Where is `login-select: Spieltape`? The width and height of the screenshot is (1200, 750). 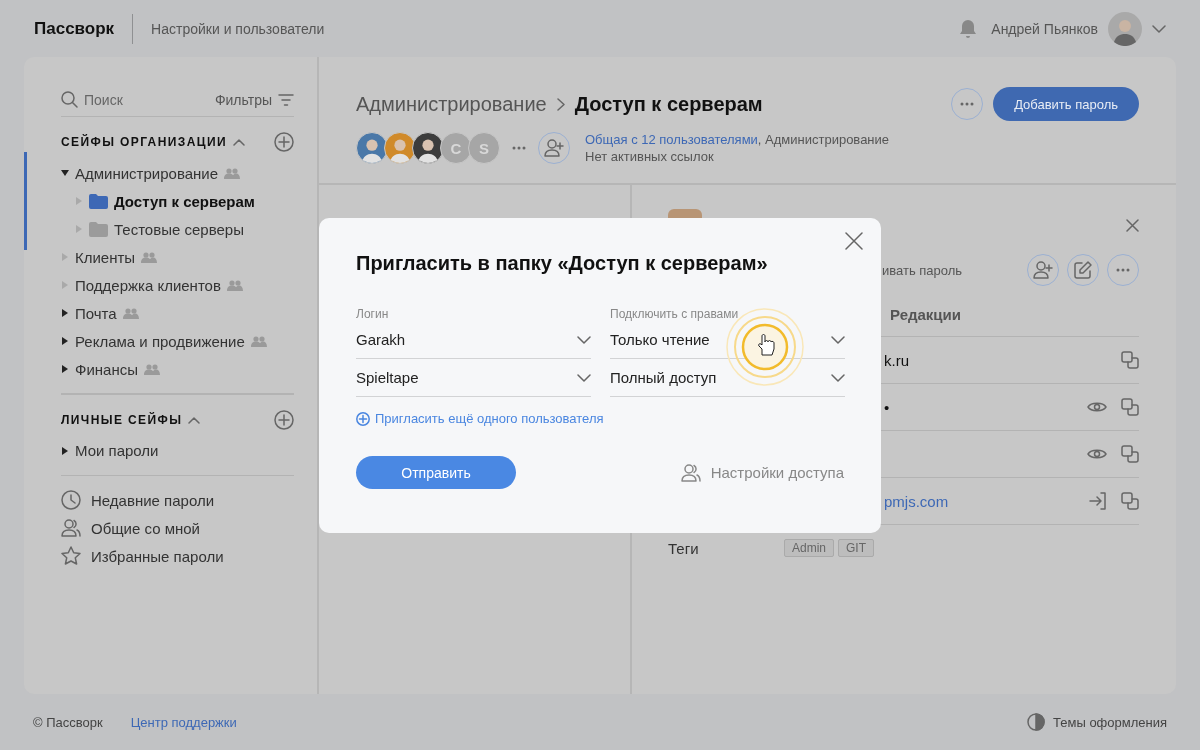 login-select: Spieltape is located at coordinates (473, 378).